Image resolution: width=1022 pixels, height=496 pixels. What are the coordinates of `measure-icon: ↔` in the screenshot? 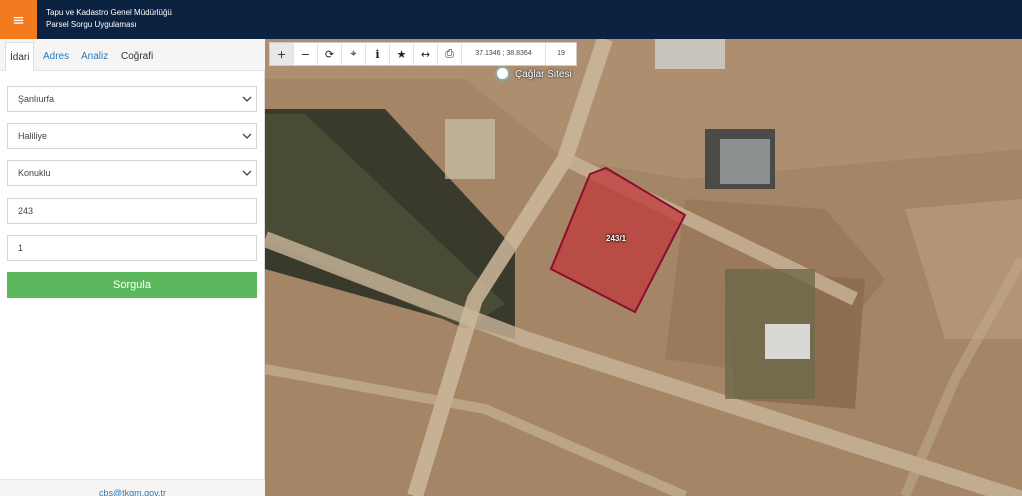 It's located at (425, 54).